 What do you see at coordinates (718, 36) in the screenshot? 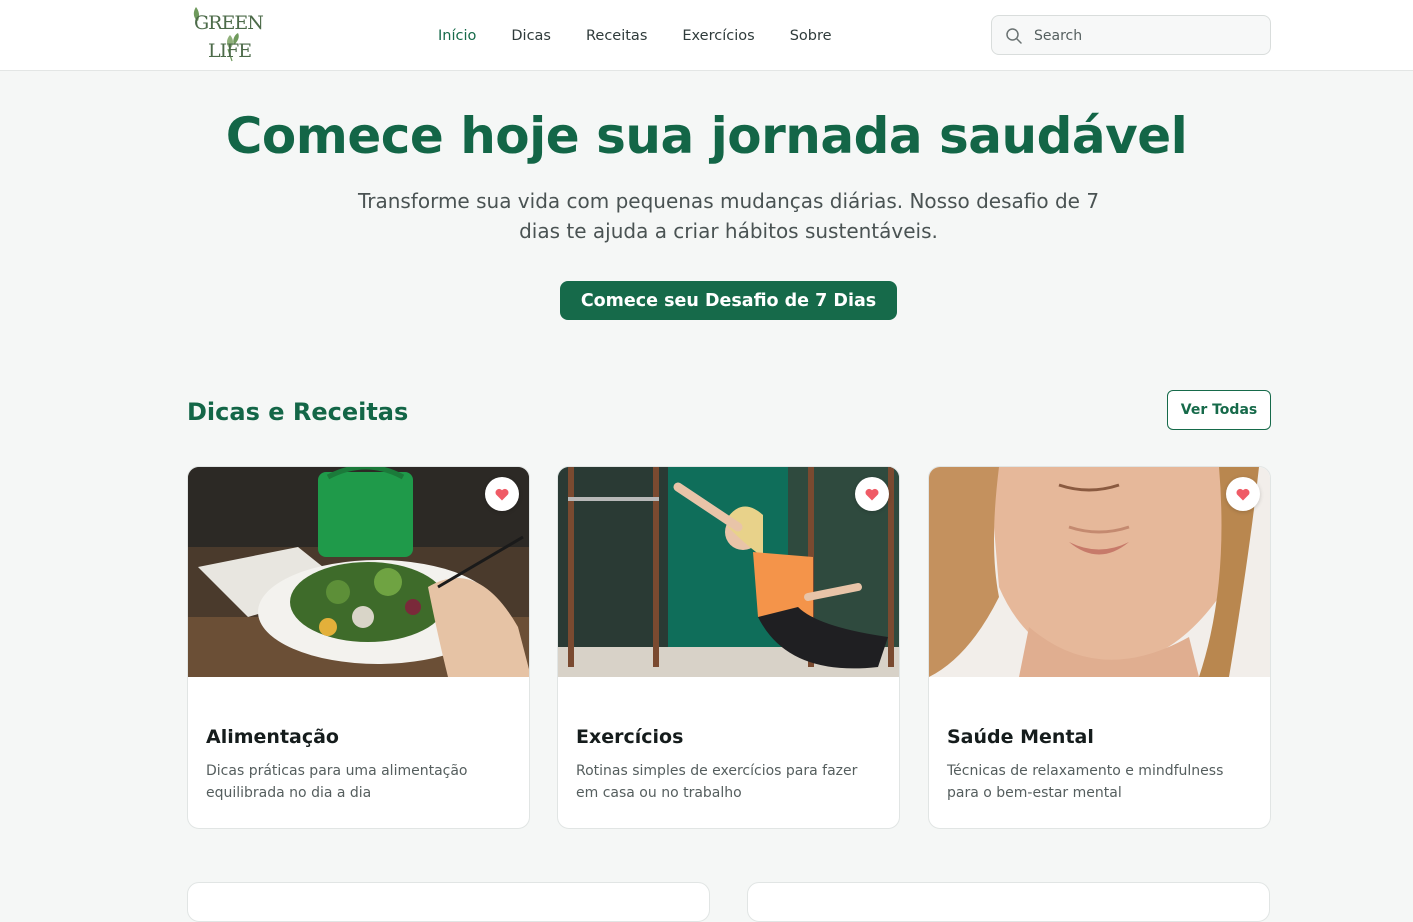
I see `nav-item-exercicios: Exercícios` at bounding box center [718, 36].